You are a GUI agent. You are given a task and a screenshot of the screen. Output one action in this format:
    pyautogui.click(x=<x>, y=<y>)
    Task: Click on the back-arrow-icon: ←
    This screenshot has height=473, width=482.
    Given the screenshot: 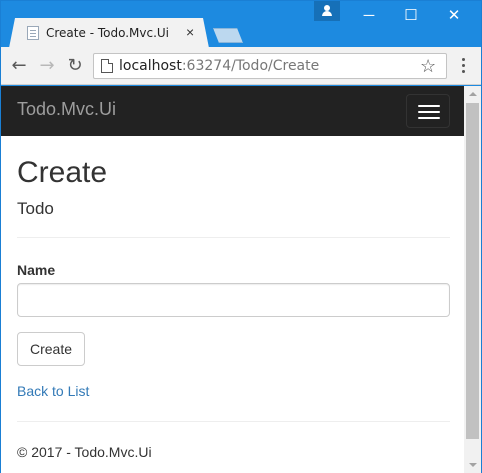 What is the action you would take?
    pyautogui.click(x=19, y=66)
    